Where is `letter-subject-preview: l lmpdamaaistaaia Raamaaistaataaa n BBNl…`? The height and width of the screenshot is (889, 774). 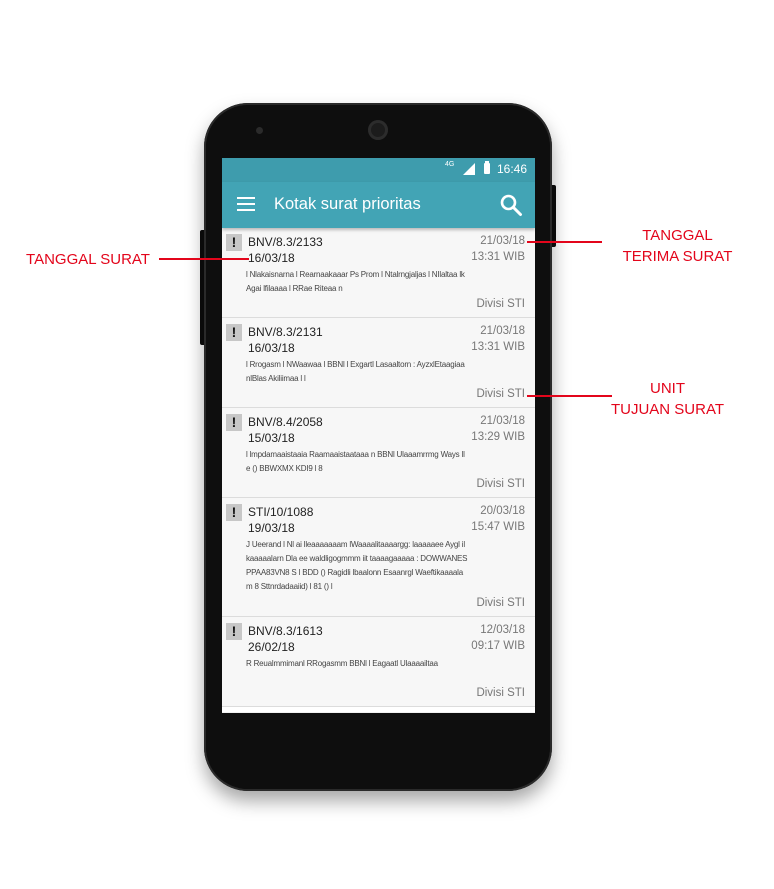
letter-subject-preview: l lmpdamaaistaaia Raamaaistaataaa n BBNl… is located at coordinates (355, 461).